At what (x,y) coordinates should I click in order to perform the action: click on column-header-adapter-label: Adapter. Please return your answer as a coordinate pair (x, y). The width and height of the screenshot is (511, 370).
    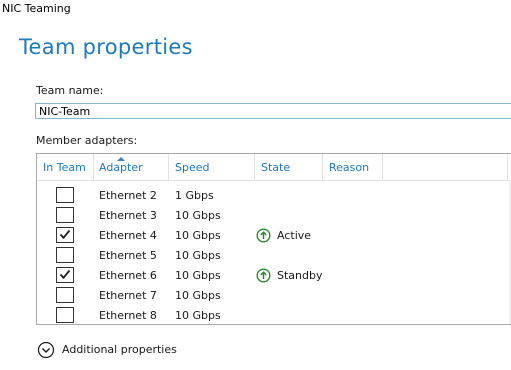
    Looking at the image, I should click on (121, 167).